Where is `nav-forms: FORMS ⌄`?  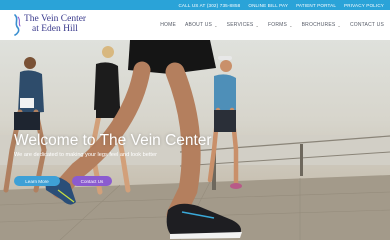 nav-forms: FORMS ⌄ is located at coordinates (280, 25).